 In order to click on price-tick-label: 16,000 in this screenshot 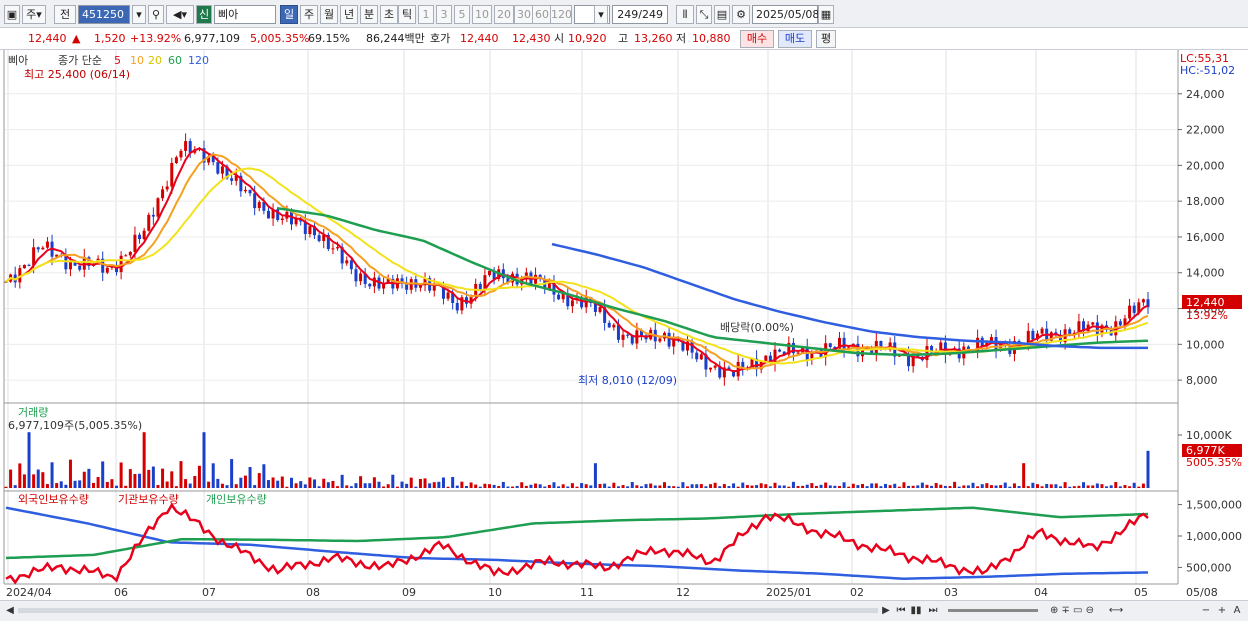, I will do `click(1205, 237)`.